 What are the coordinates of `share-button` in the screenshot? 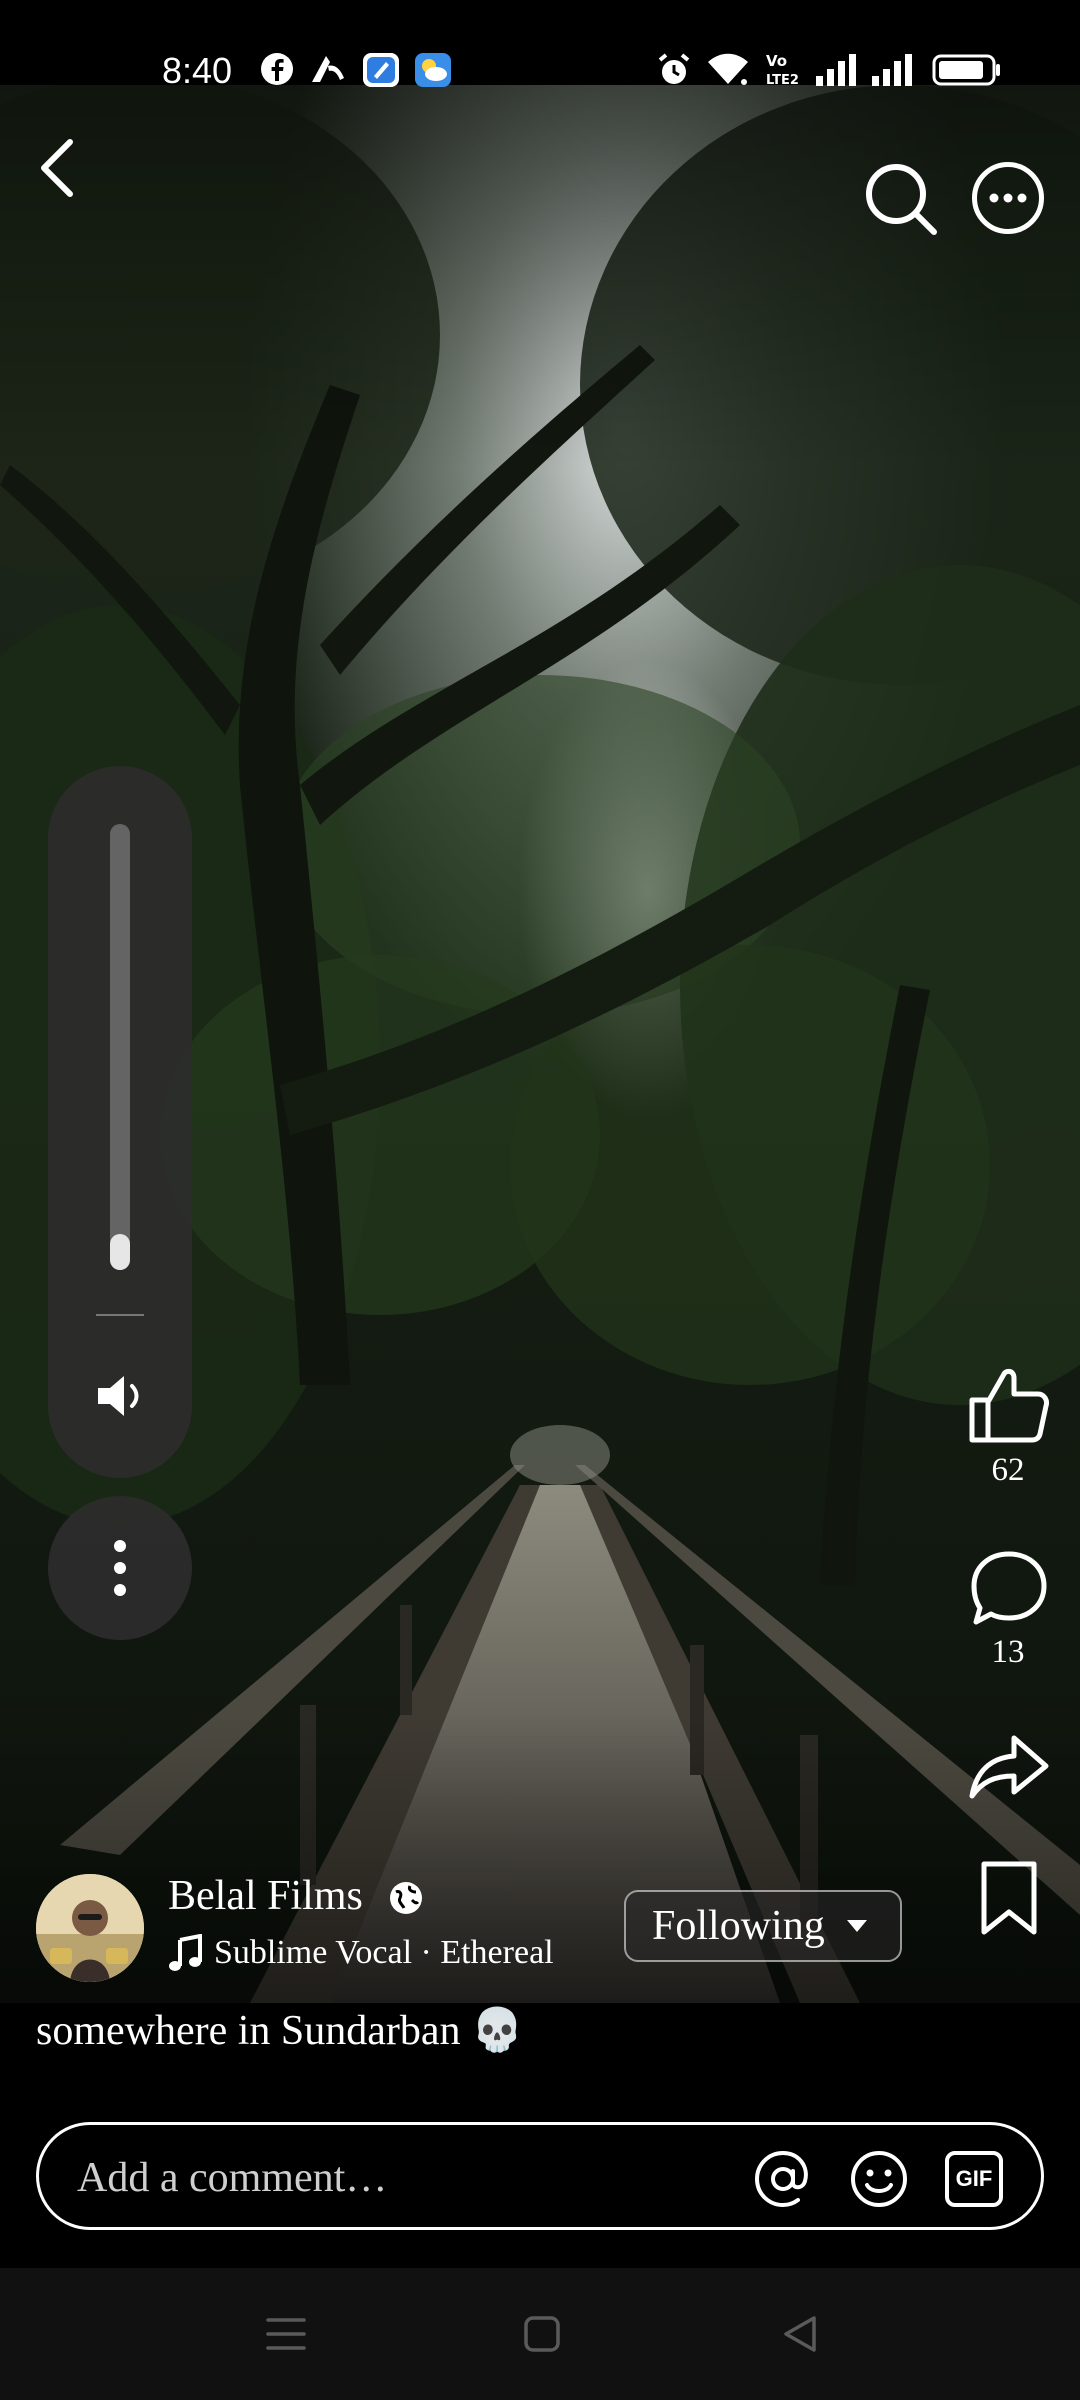 It's located at (1009, 1766).